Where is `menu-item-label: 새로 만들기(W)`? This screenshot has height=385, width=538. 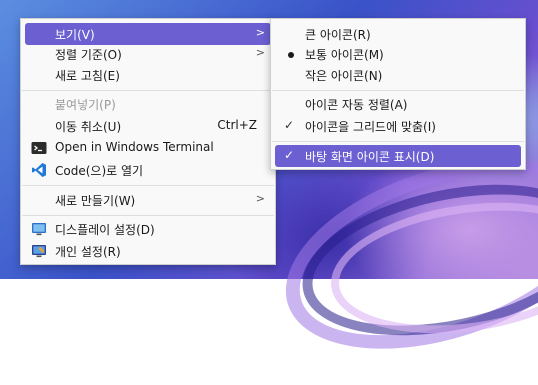 menu-item-label: 새로 만들기(W) is located at coordinates (95, 201).